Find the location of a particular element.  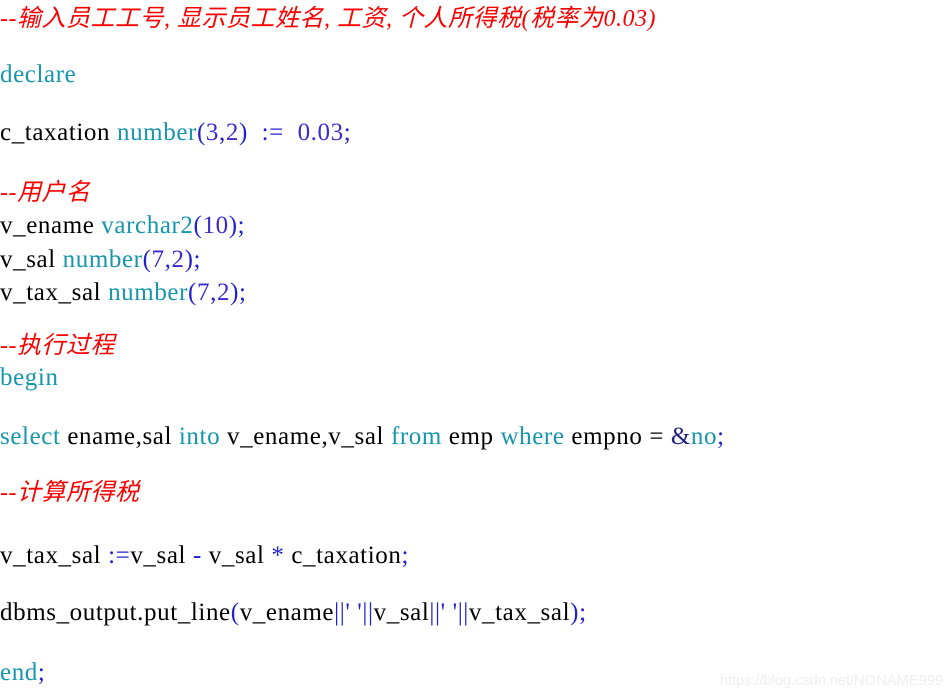

code-token-type: varchar2 is located at coordinates (147, 225).